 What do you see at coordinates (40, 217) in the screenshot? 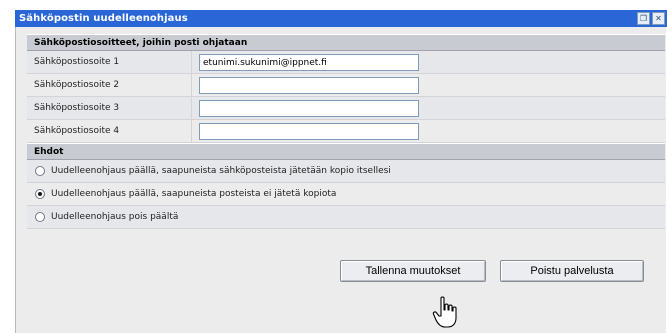
I see `radio-redirect-off` at bounding box center [40, 217].